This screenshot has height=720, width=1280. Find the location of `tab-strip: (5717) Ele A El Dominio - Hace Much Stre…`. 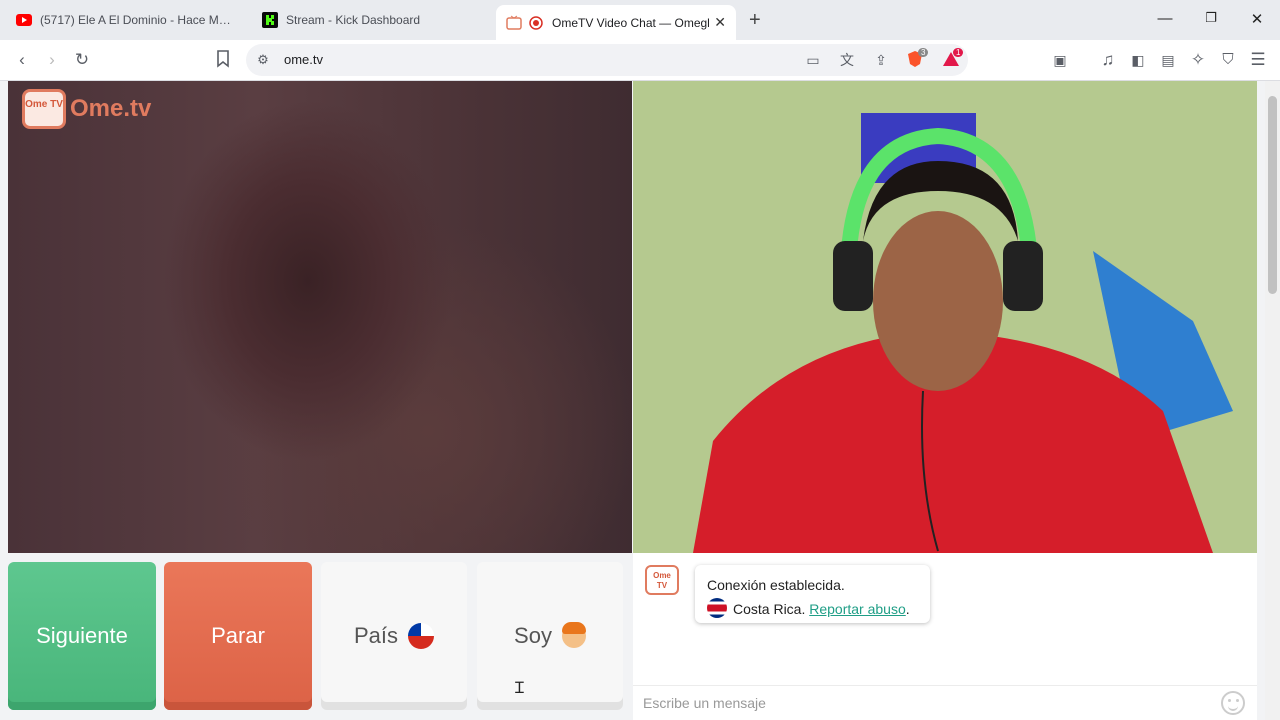

tab-strip: (5717) Ele A El Dominio - Hace Much Stre… is located at coordinates (640, 20).